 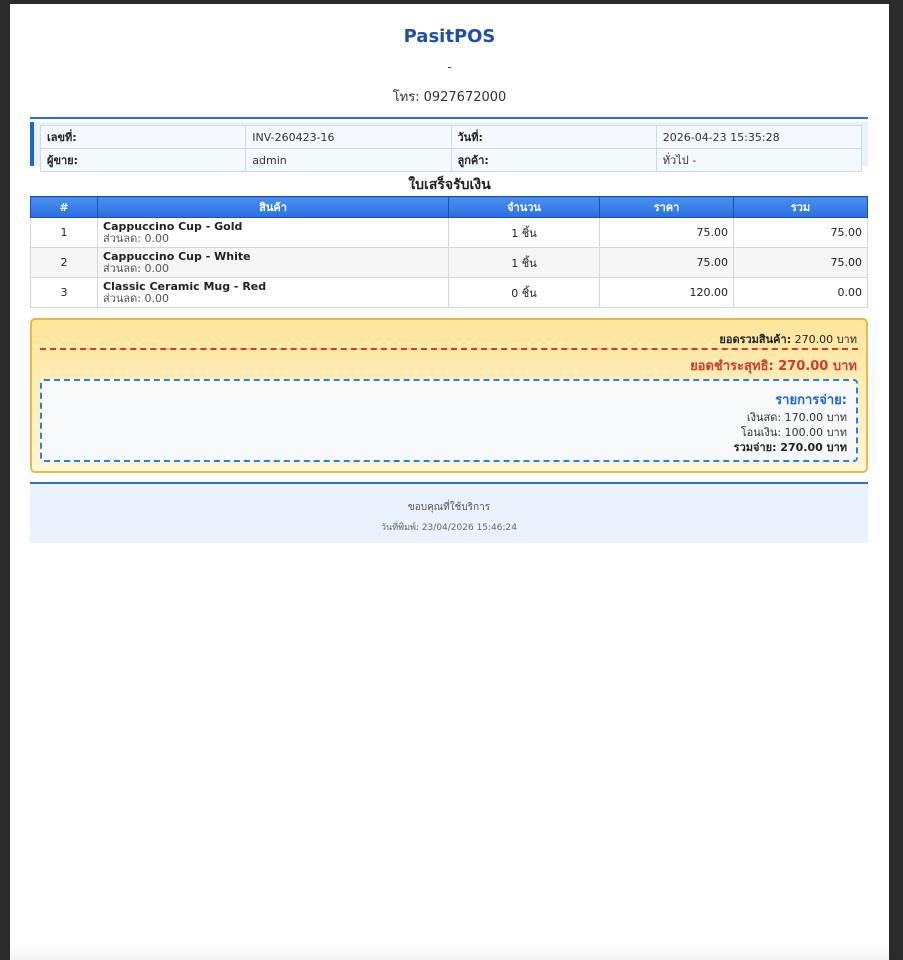 I want to click on seller-name: admin, so click(x=348, y=160).